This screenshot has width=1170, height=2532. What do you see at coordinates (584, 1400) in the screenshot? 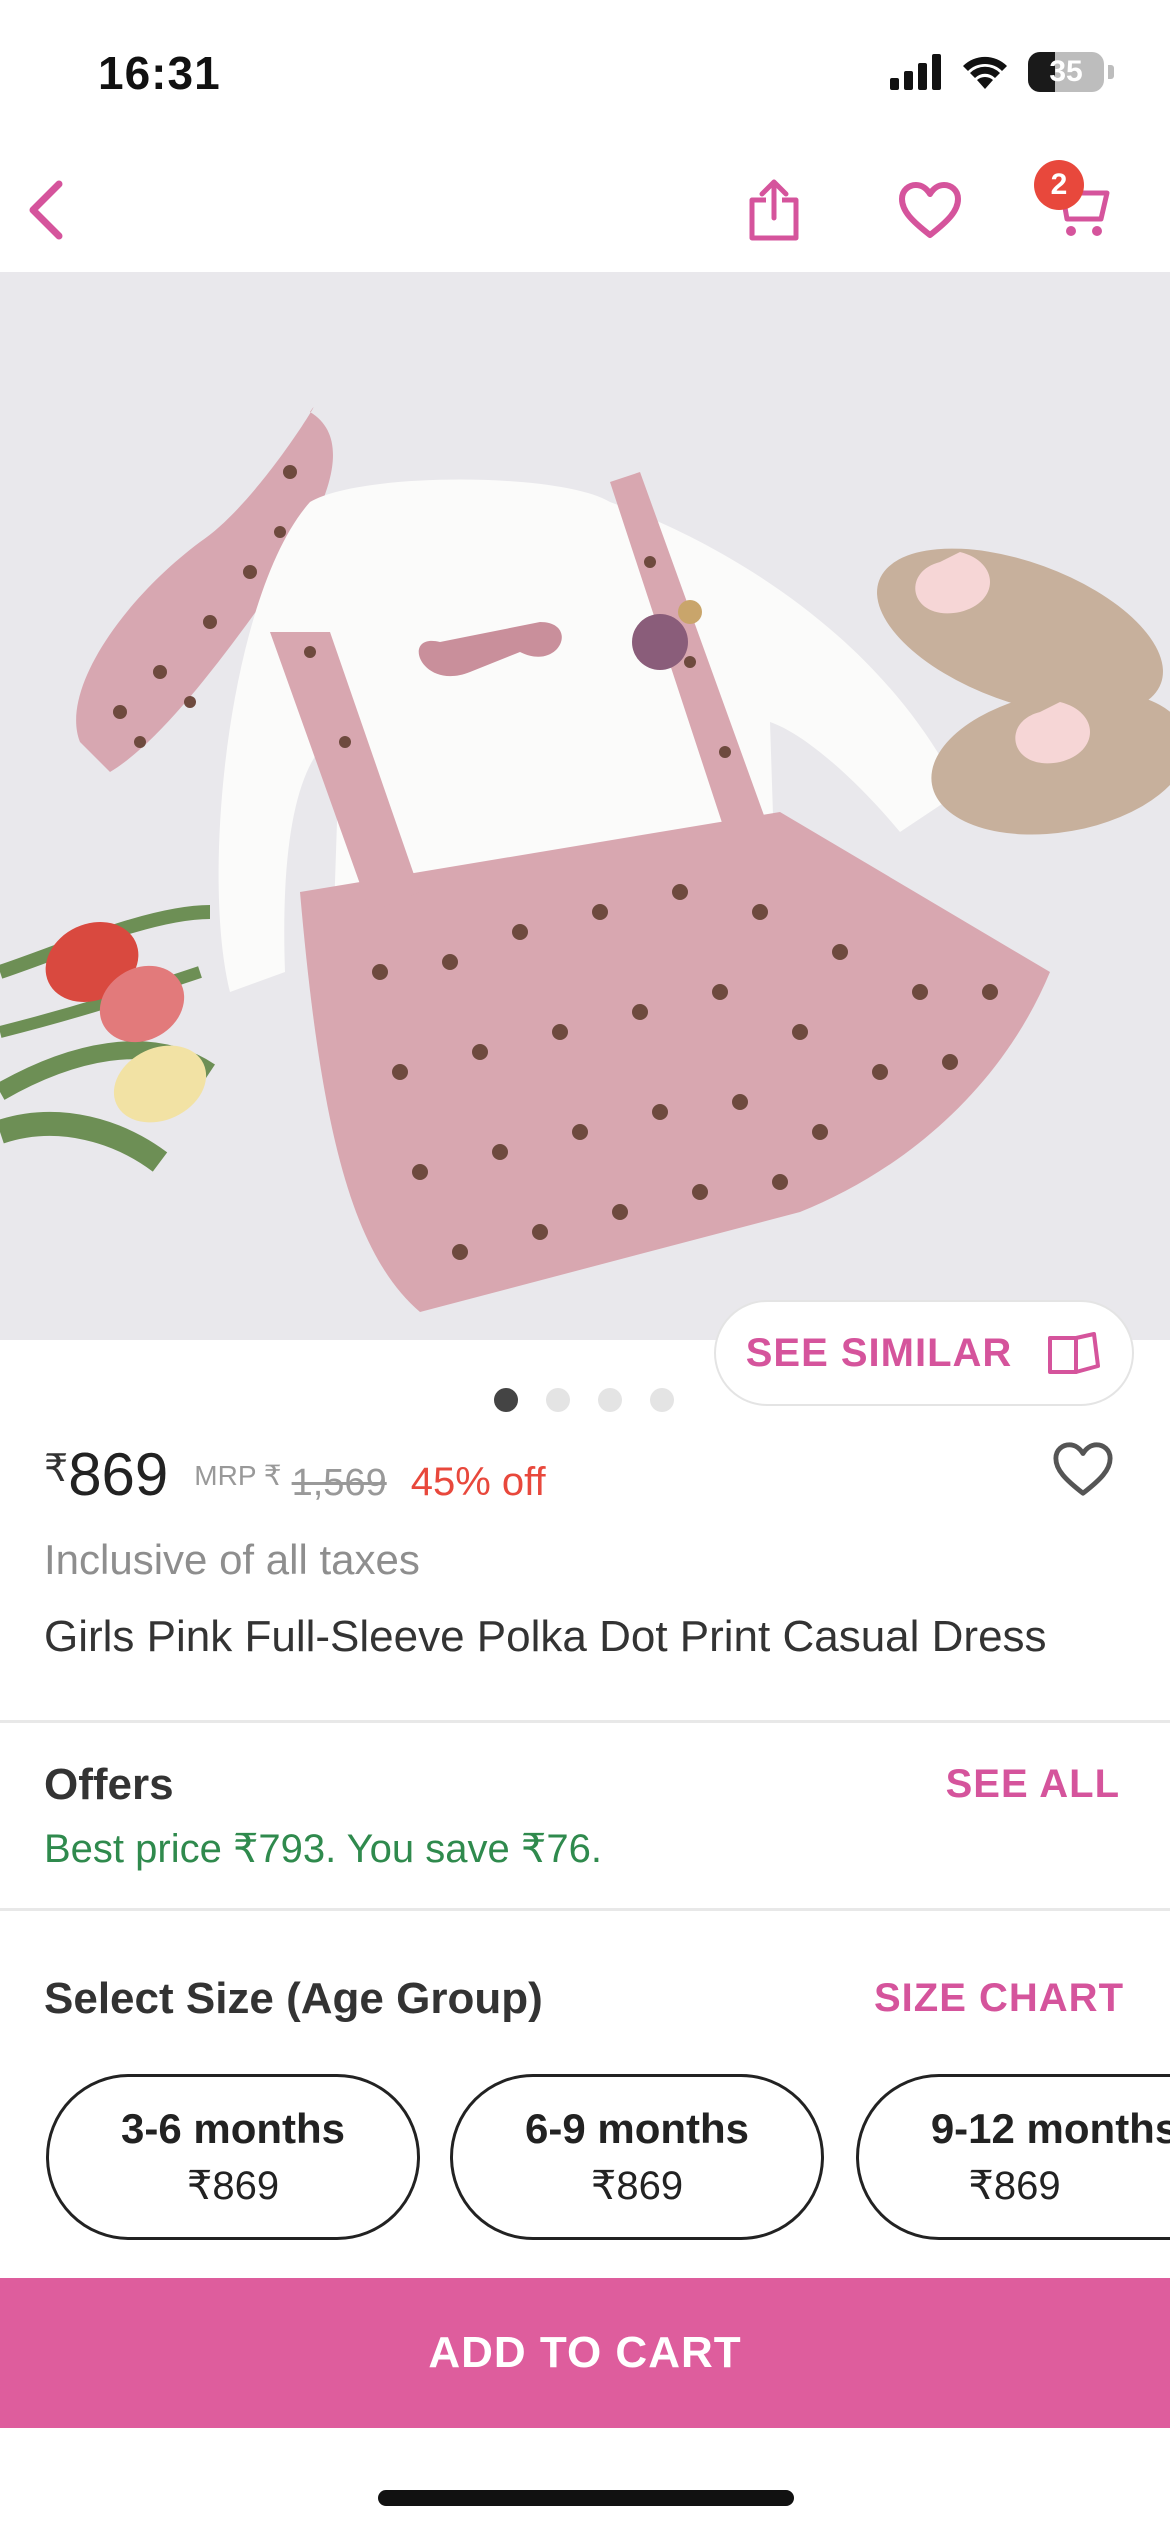
I see `carousel-dots` at bounding box center [584, 1400].